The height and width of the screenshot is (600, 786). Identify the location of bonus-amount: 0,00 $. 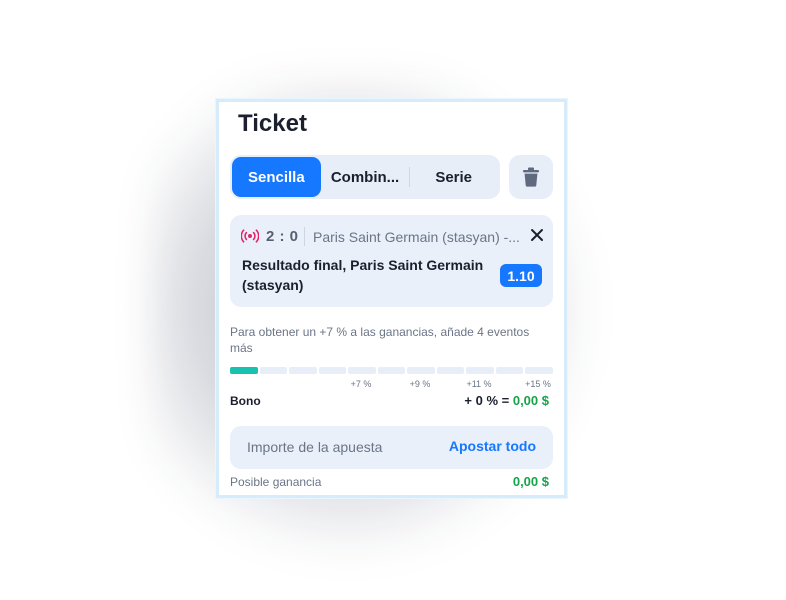
(530, 400).